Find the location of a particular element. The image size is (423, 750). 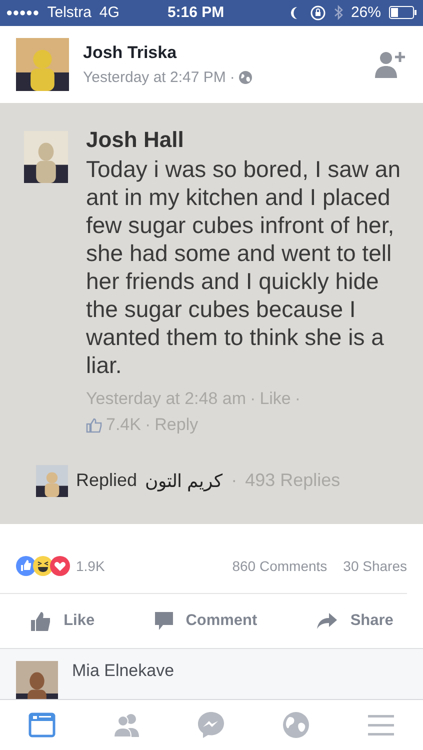

globe-icon is located at coordinates (245, 77).